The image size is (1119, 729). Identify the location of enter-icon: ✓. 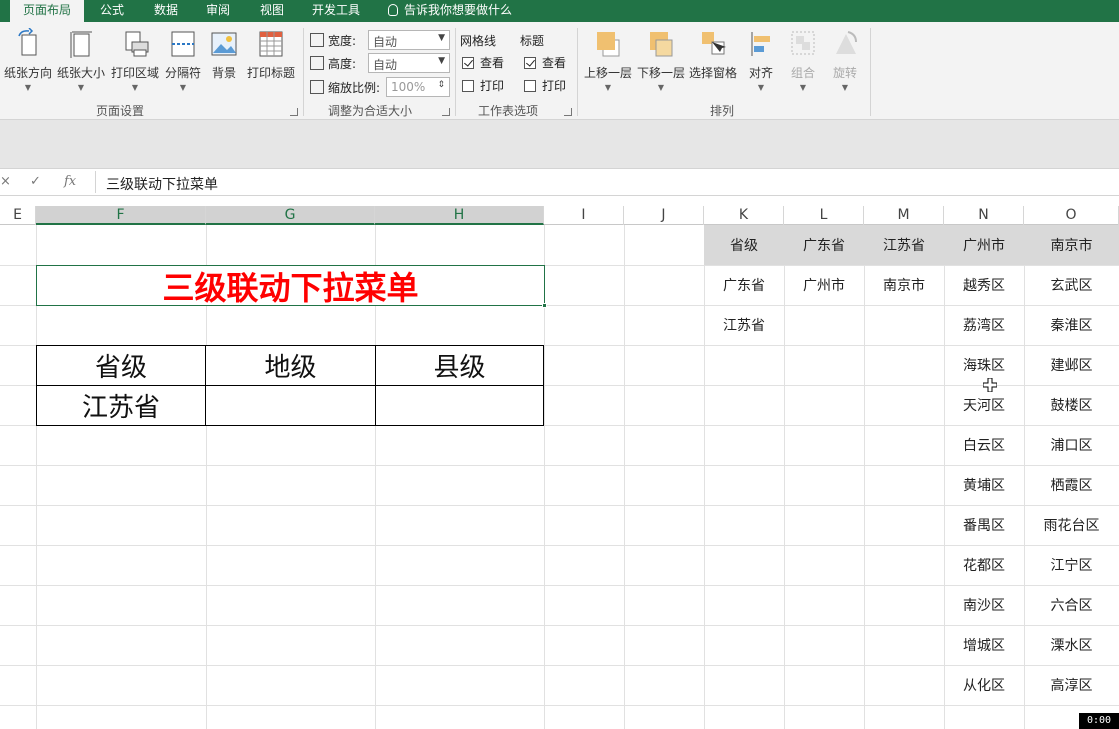
(35, 181).